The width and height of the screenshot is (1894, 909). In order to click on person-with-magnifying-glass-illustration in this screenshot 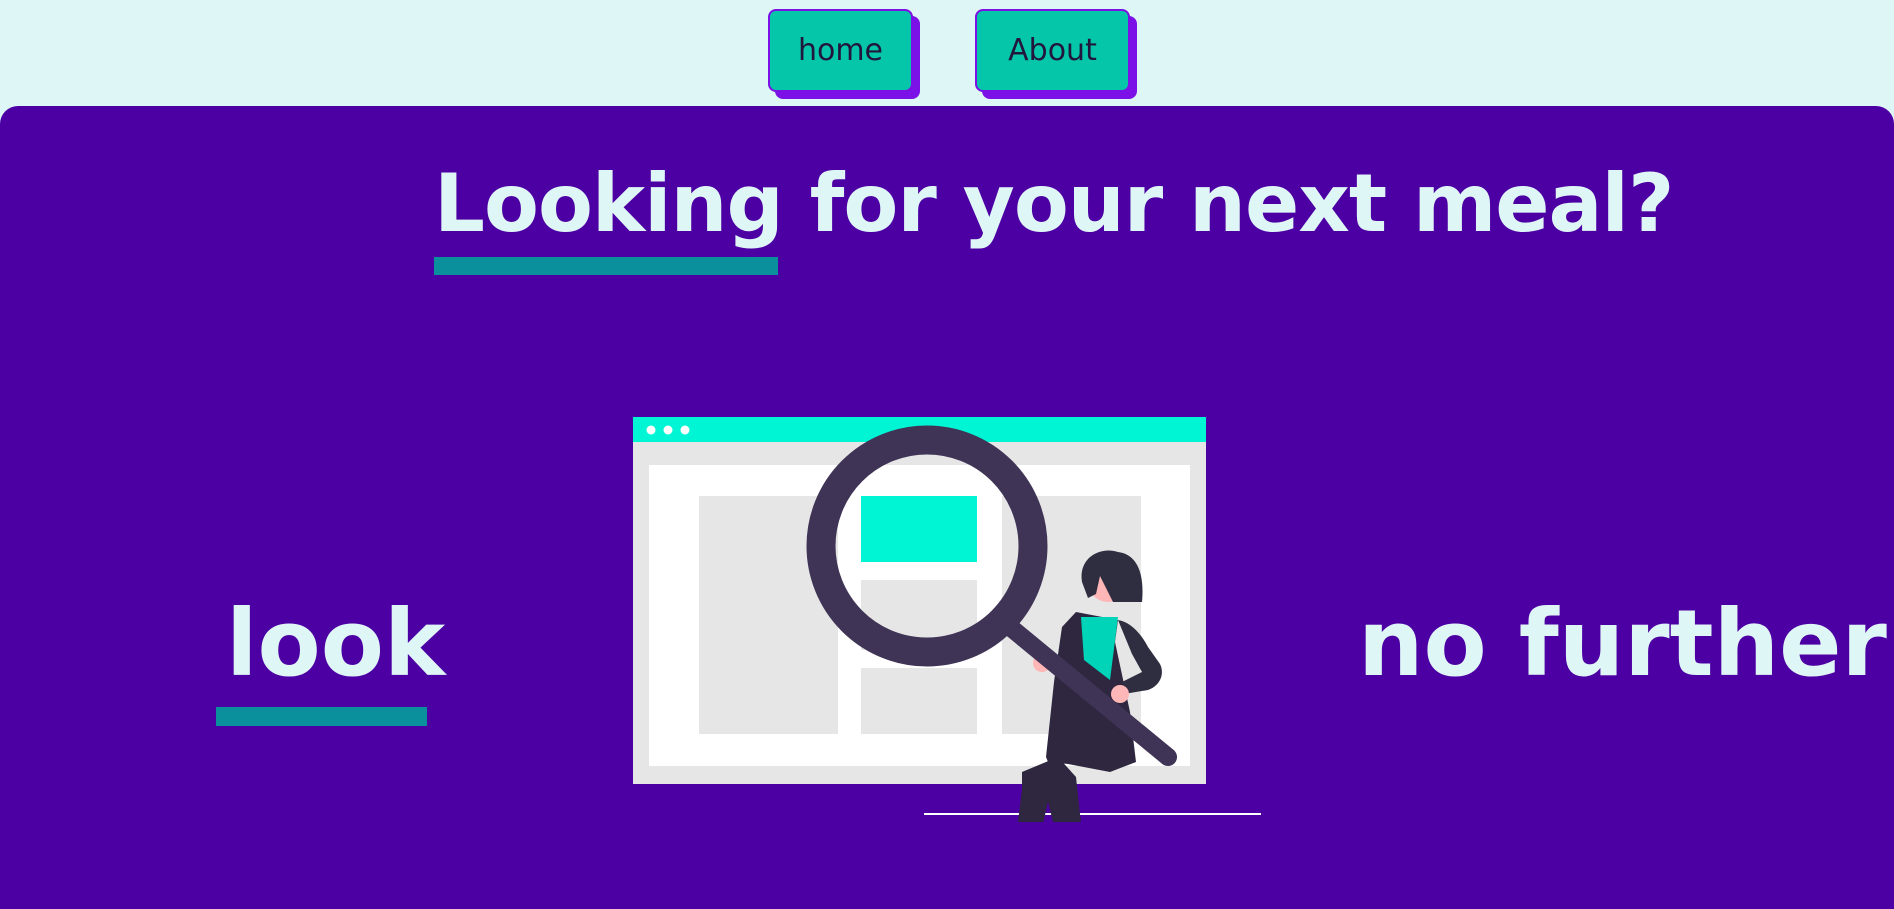, I will do `click(947, 619)`.